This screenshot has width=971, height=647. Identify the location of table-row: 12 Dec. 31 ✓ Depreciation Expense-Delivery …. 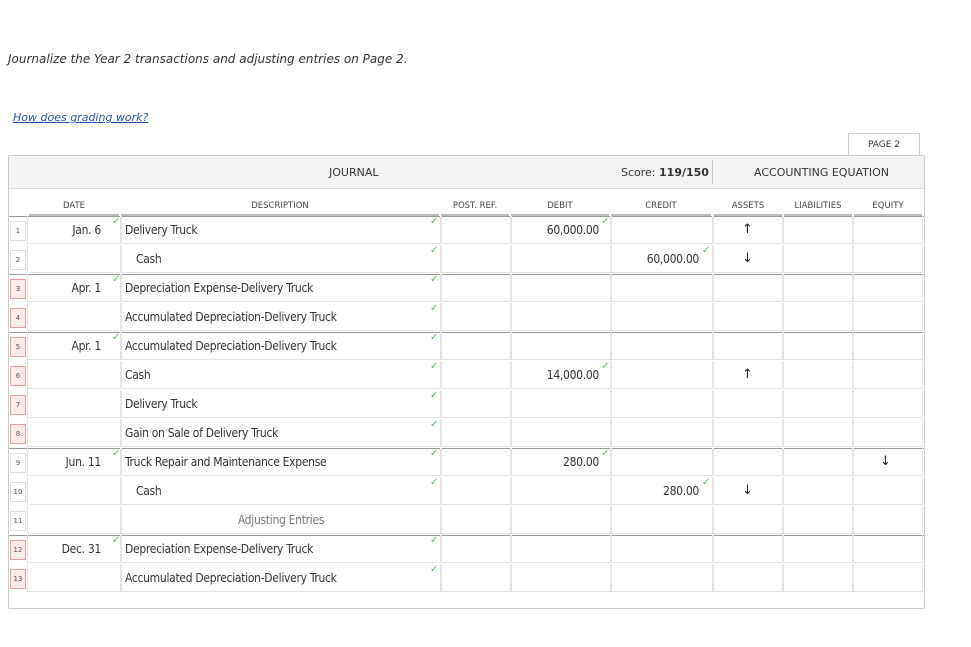
(466, 549).